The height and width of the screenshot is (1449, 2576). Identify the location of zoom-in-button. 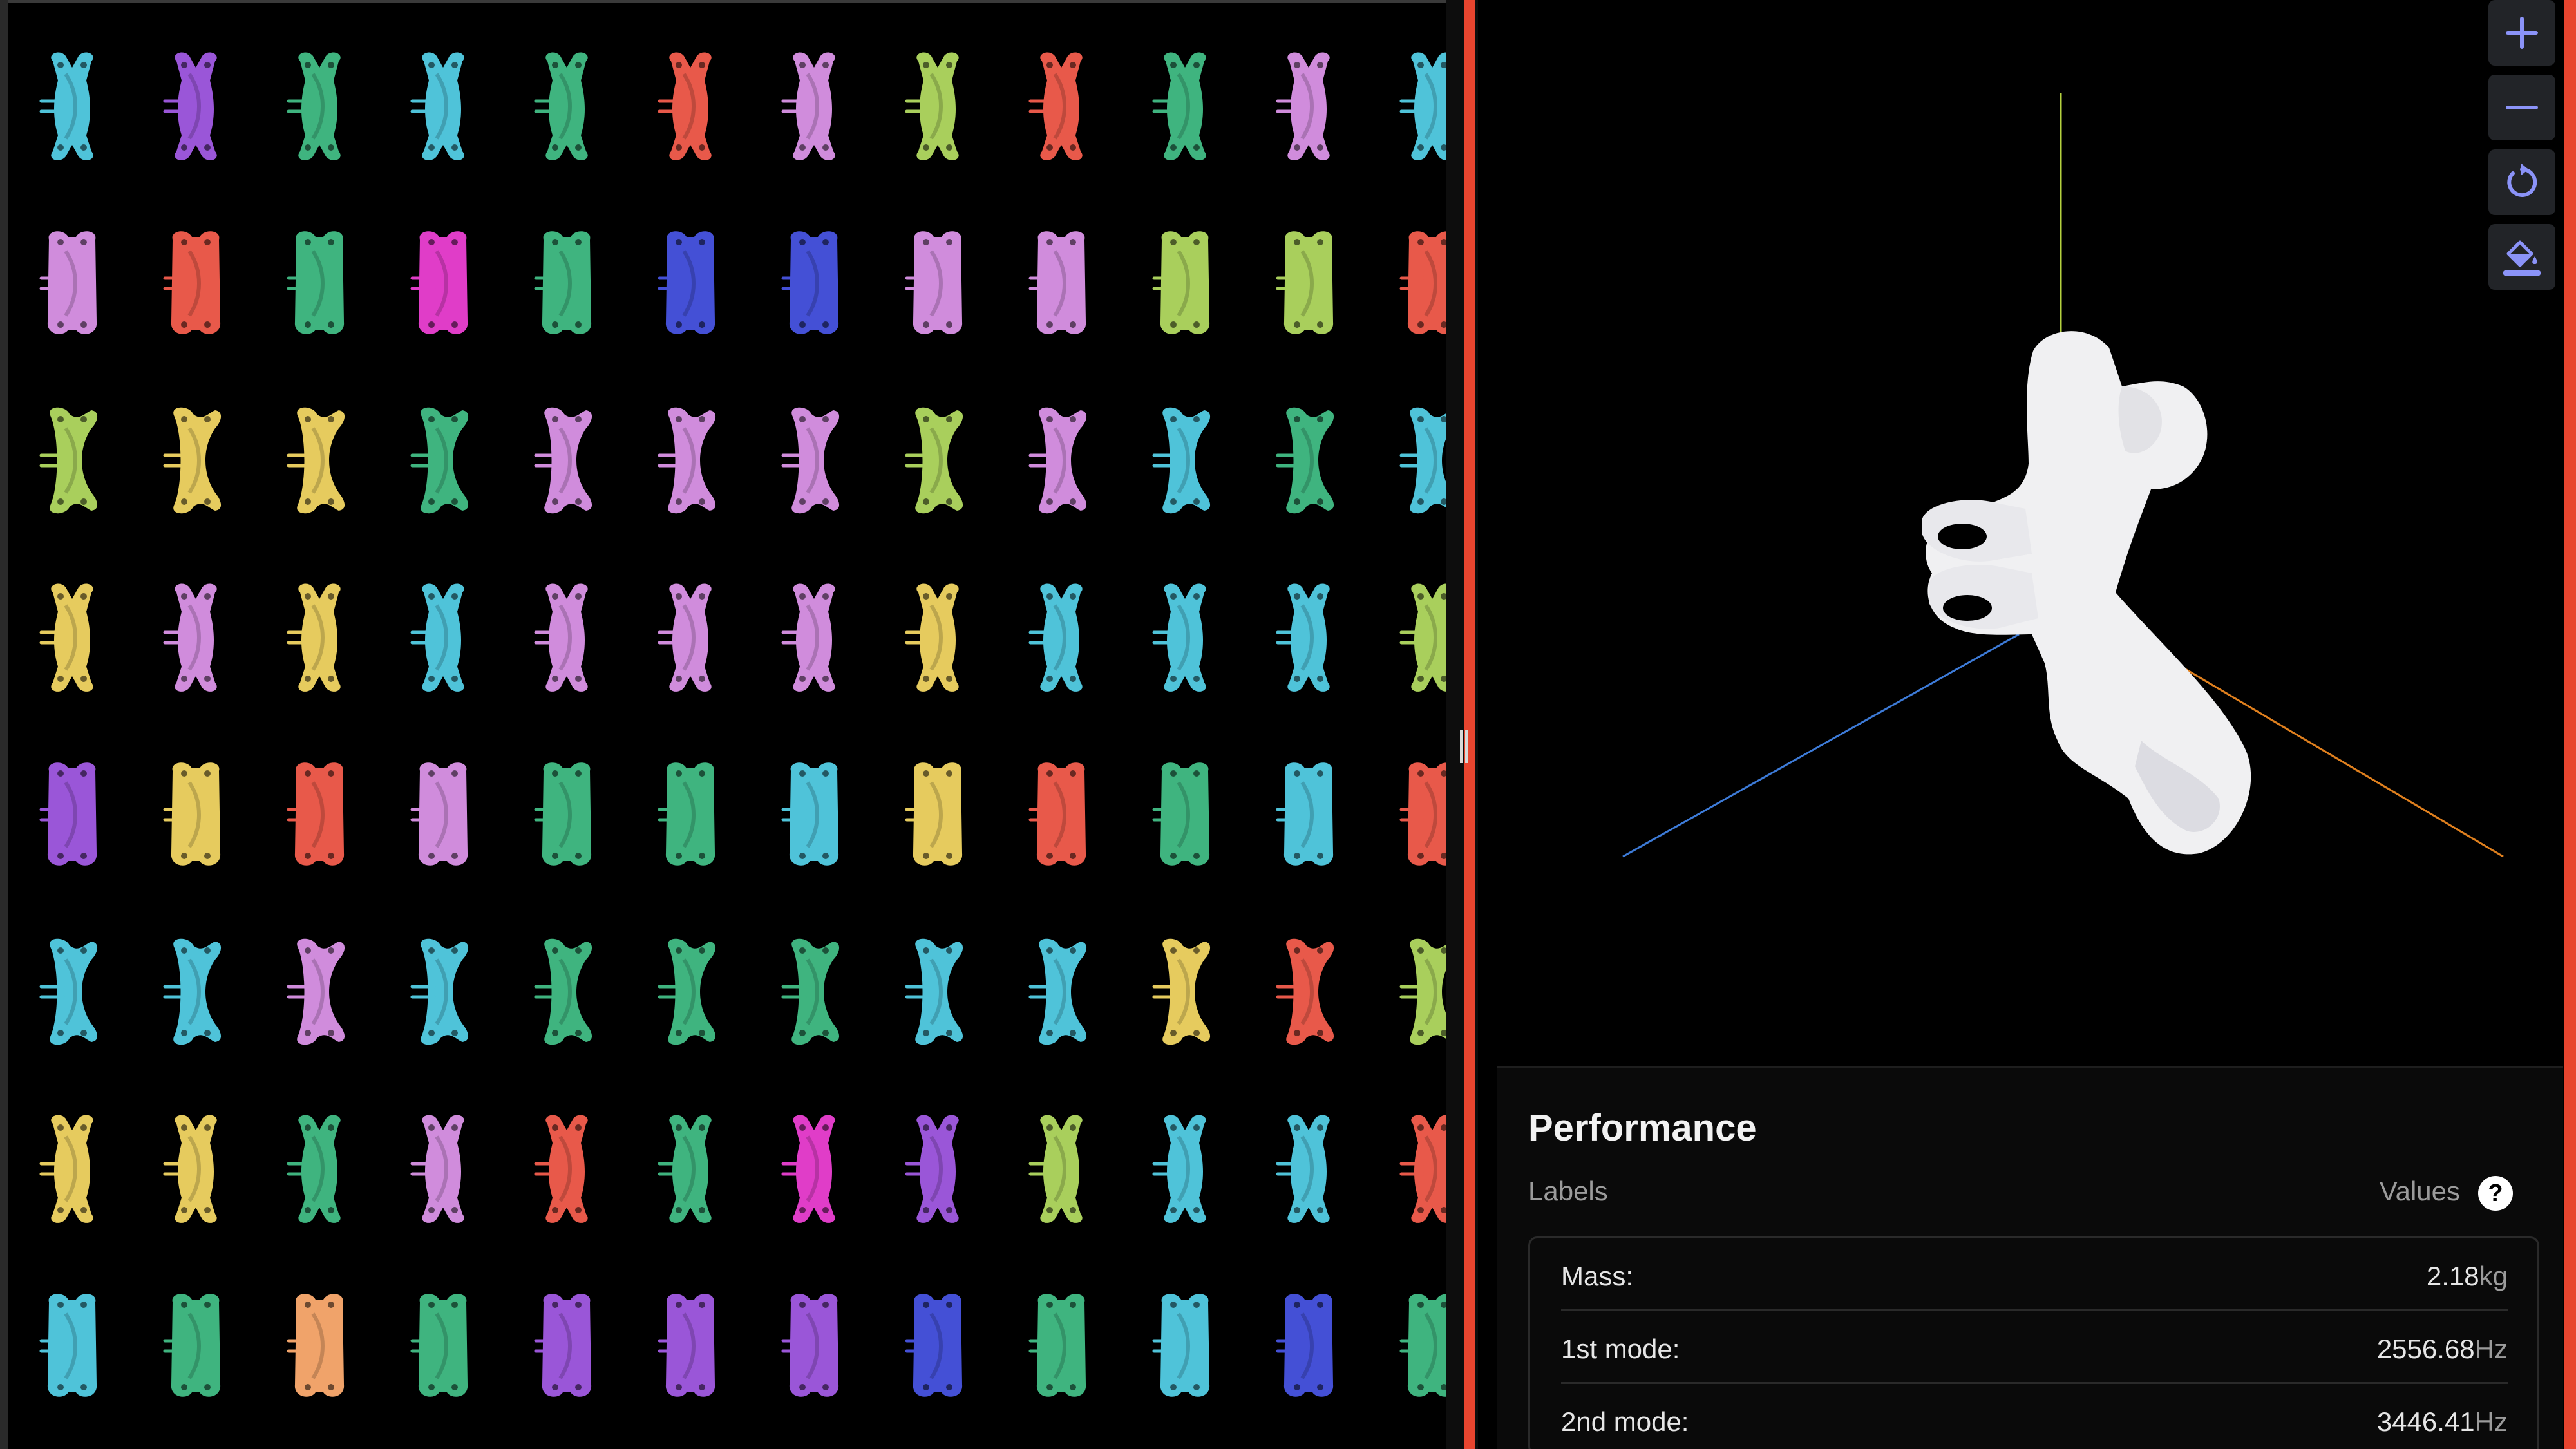
(2522, 33).